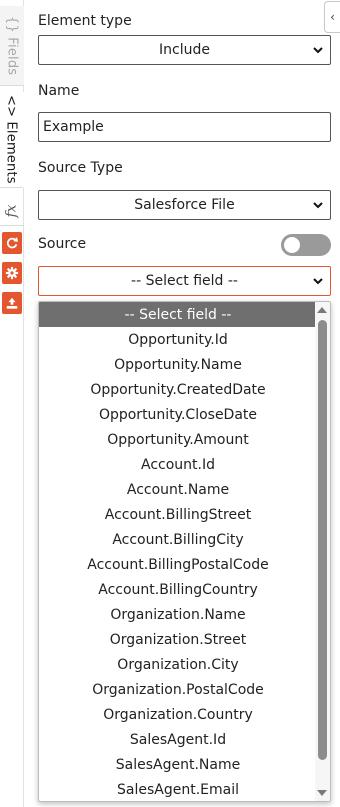  Describe the element at coordinates (178, 764) in the screenshot. I see `dropdown-option: SalesAgent.Name` at that location.